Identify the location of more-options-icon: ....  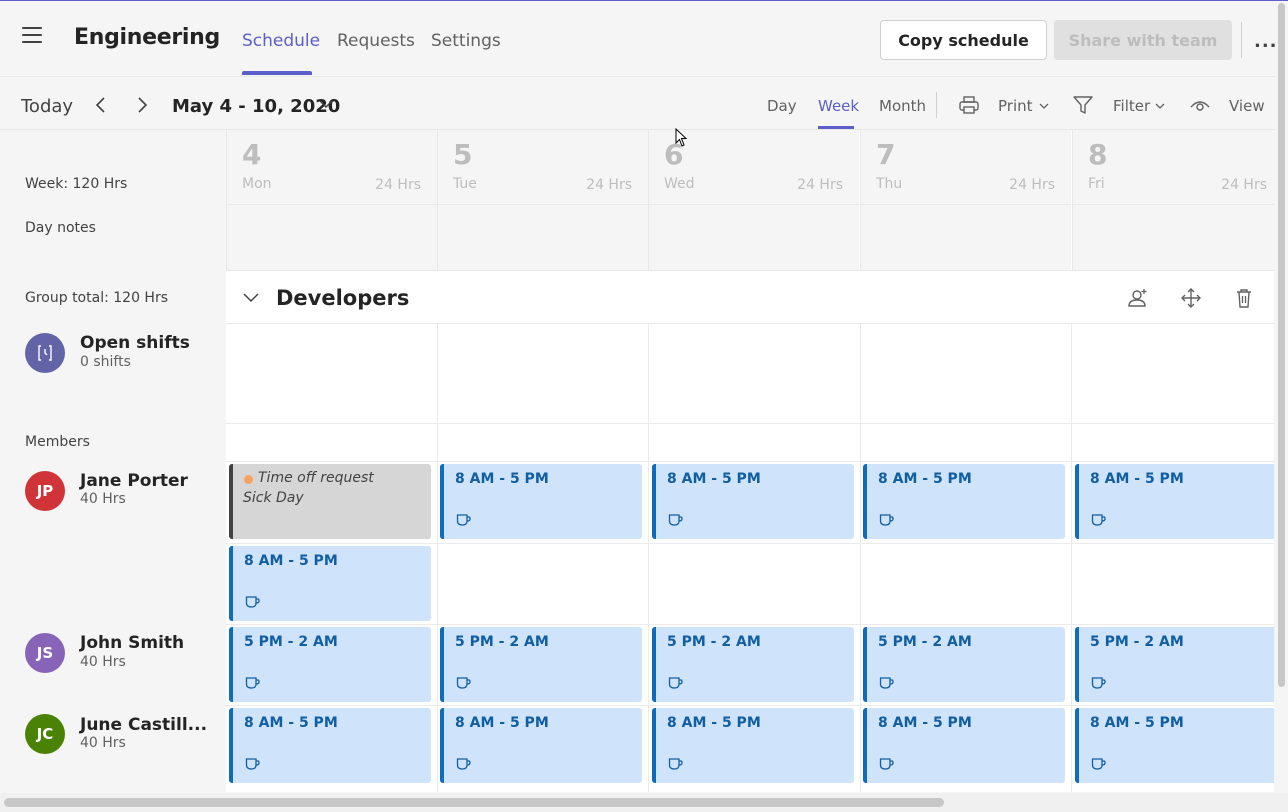
(1266, 41).